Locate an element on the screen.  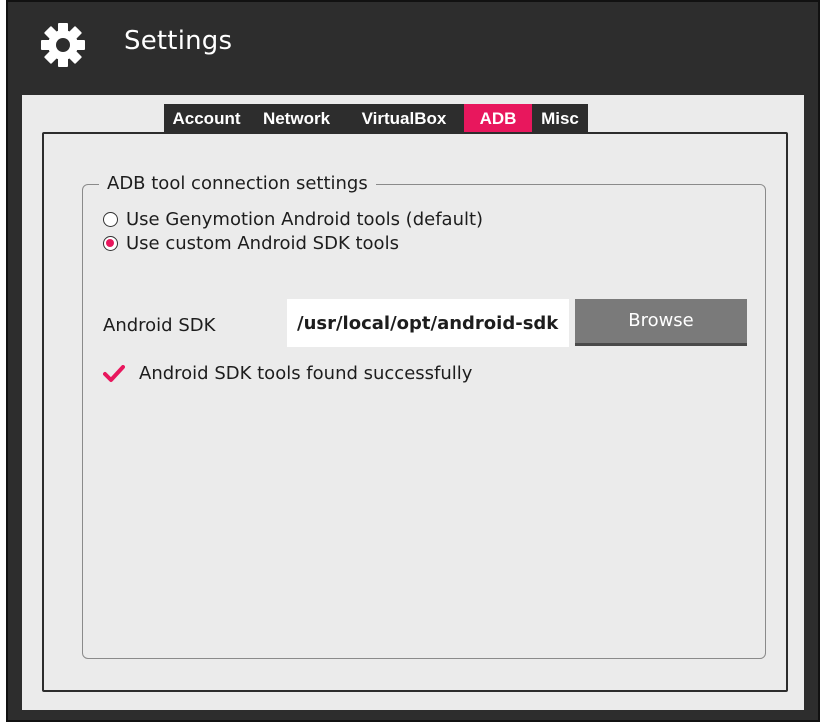
tab-virtualbox: VirtualBox is located at coordinates (404, 118).